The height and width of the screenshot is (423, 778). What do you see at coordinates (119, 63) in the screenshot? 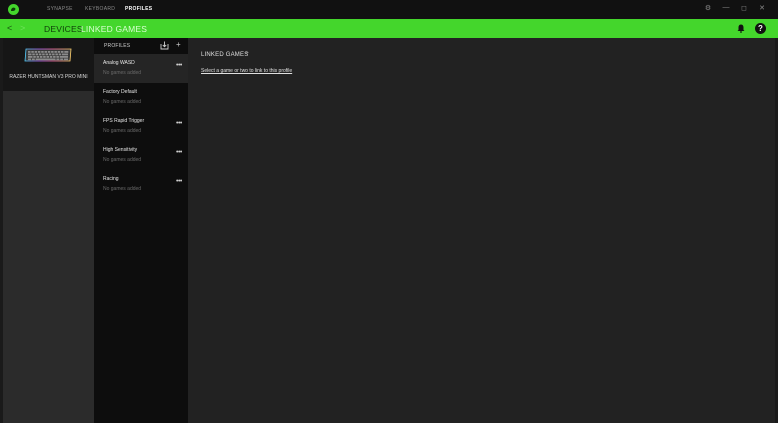
I see `profile-name: Analog WASD` at bounding box center [119, 63].